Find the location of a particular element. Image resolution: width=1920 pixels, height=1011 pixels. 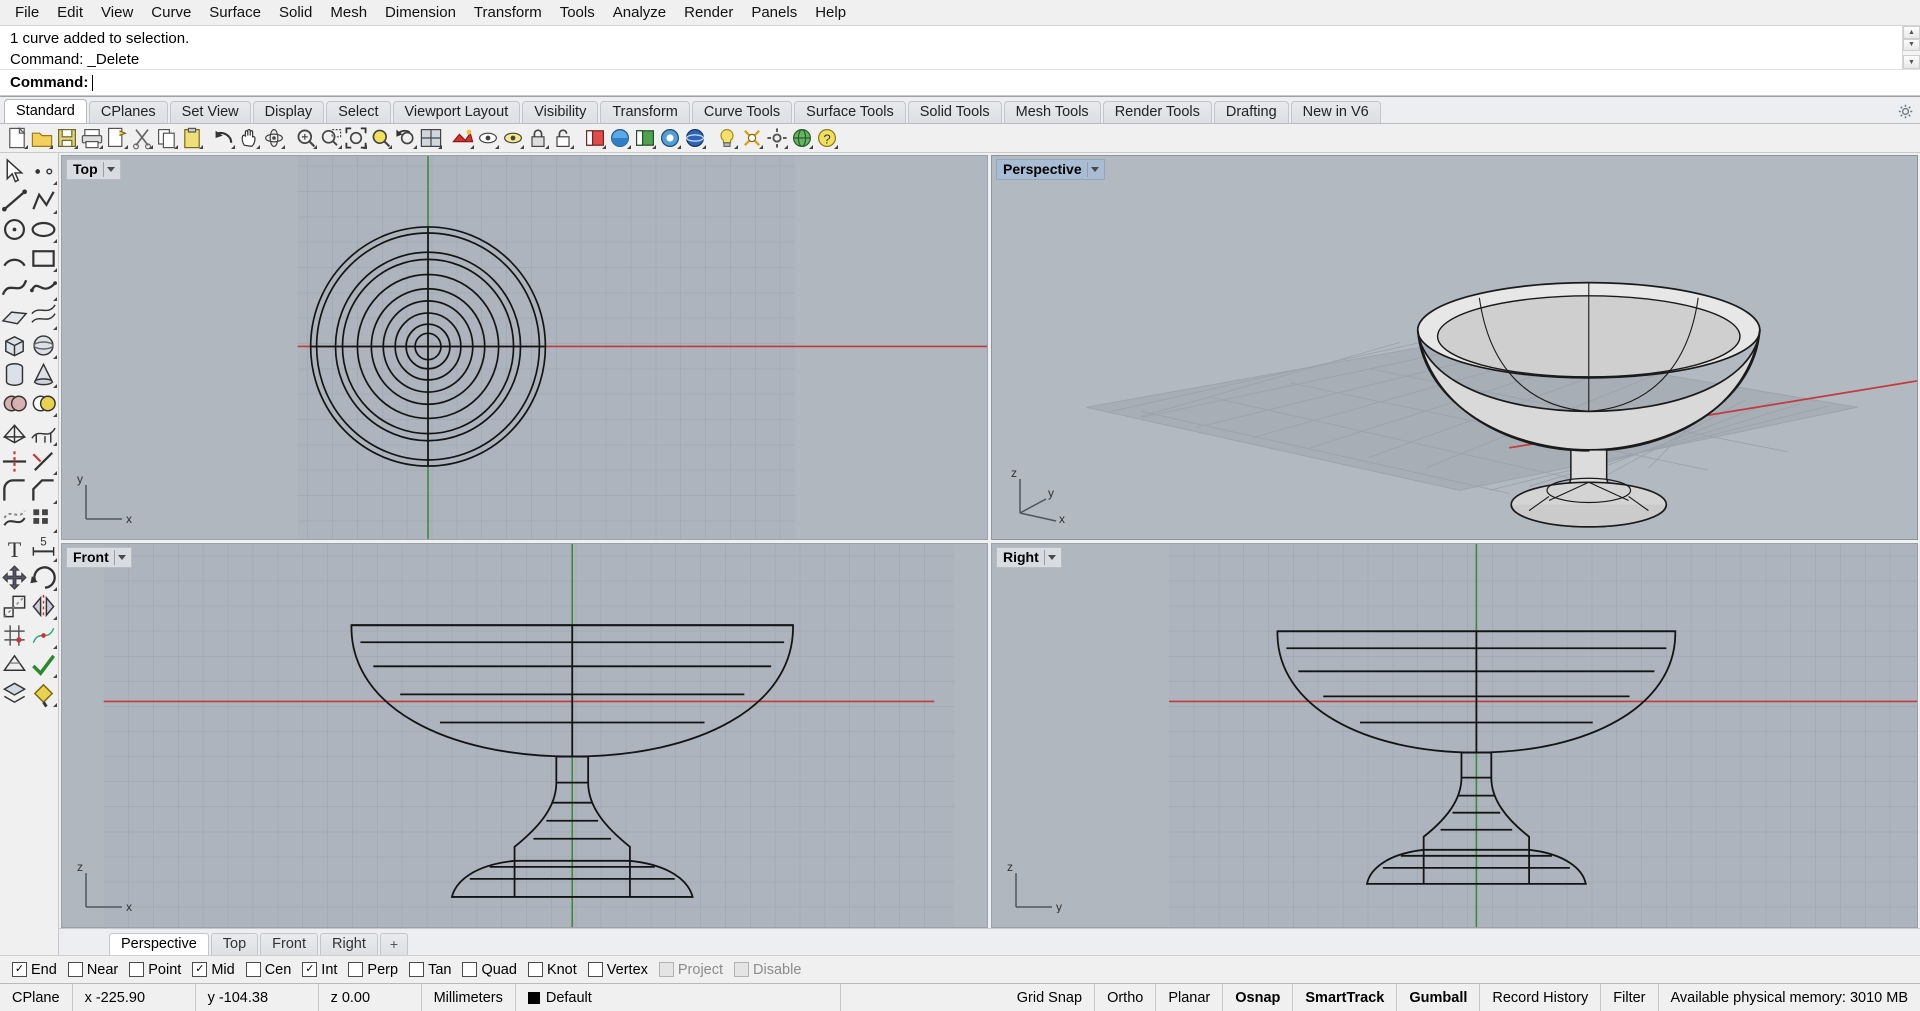

cylinder-icon is located at coordinates (14, 374).